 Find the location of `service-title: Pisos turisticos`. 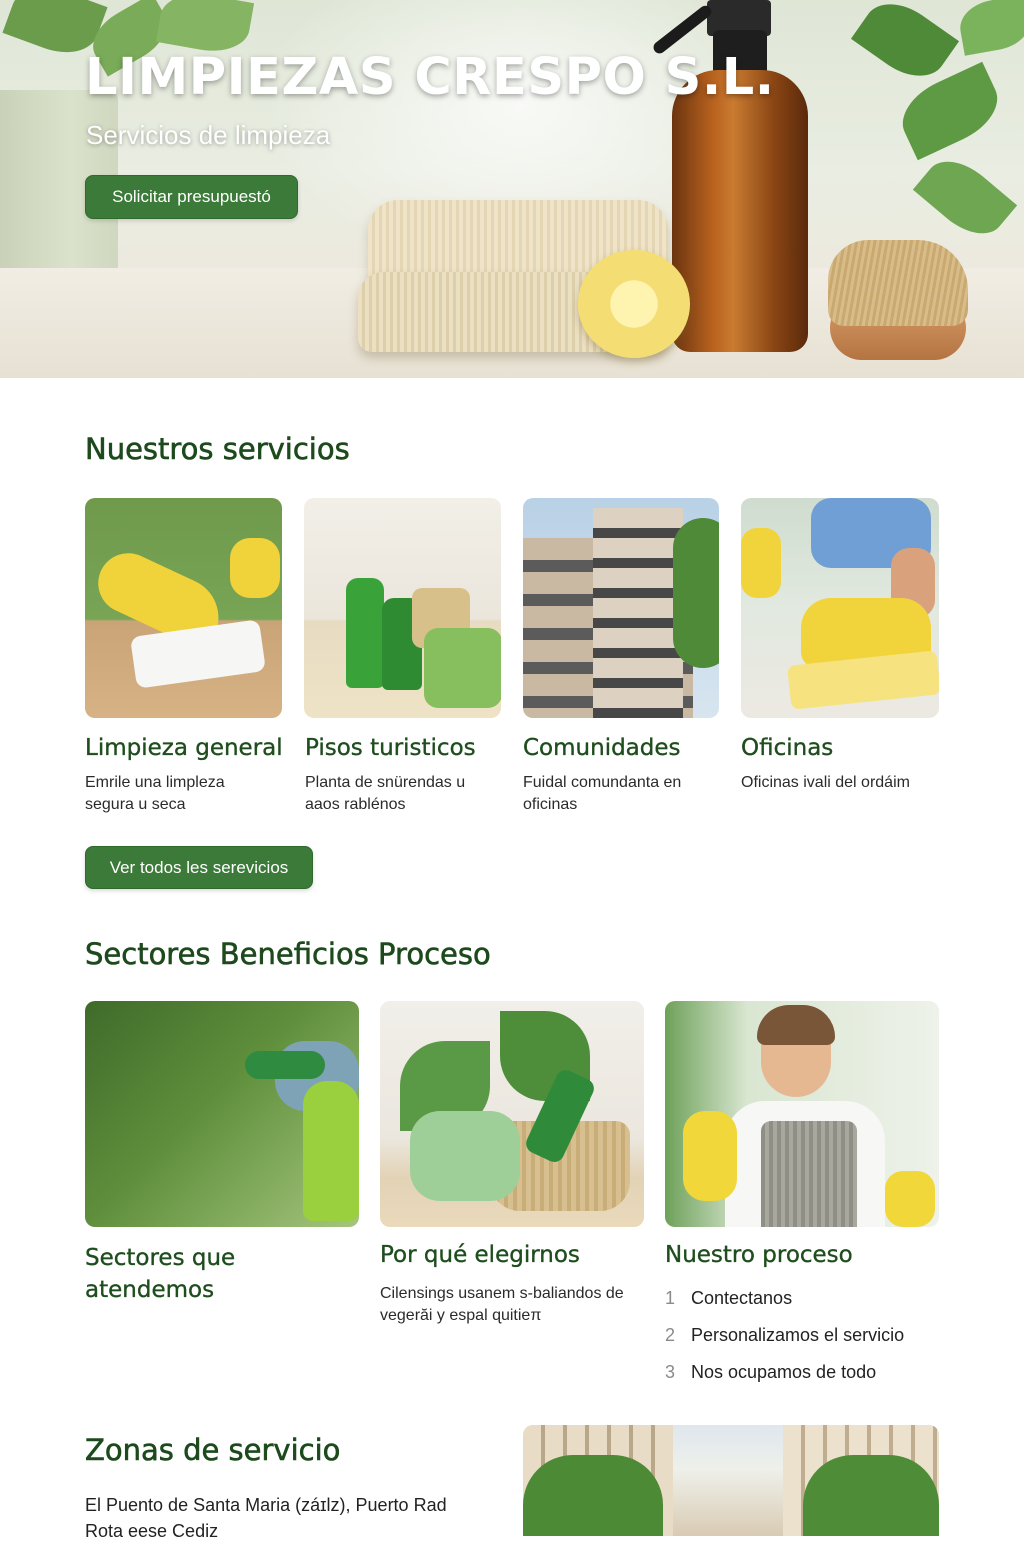

service-title: Pisos turisticos is located at coordinates (390, 748).